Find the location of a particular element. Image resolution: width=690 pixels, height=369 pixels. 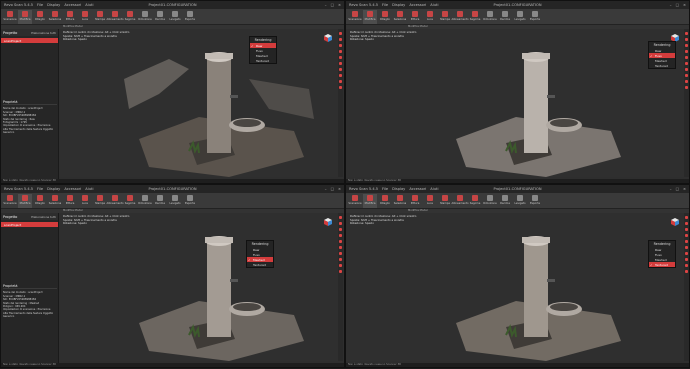

tool-icon is located at coordinates (100, 197).